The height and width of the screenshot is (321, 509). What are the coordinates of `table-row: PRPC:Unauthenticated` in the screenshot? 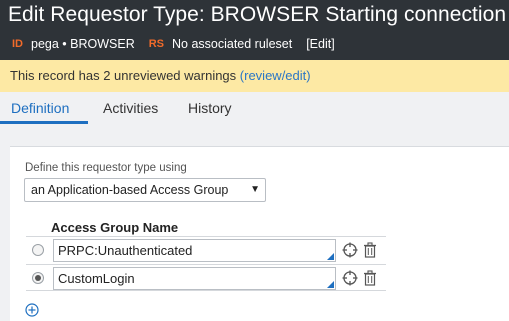 It's located at (206, 249).